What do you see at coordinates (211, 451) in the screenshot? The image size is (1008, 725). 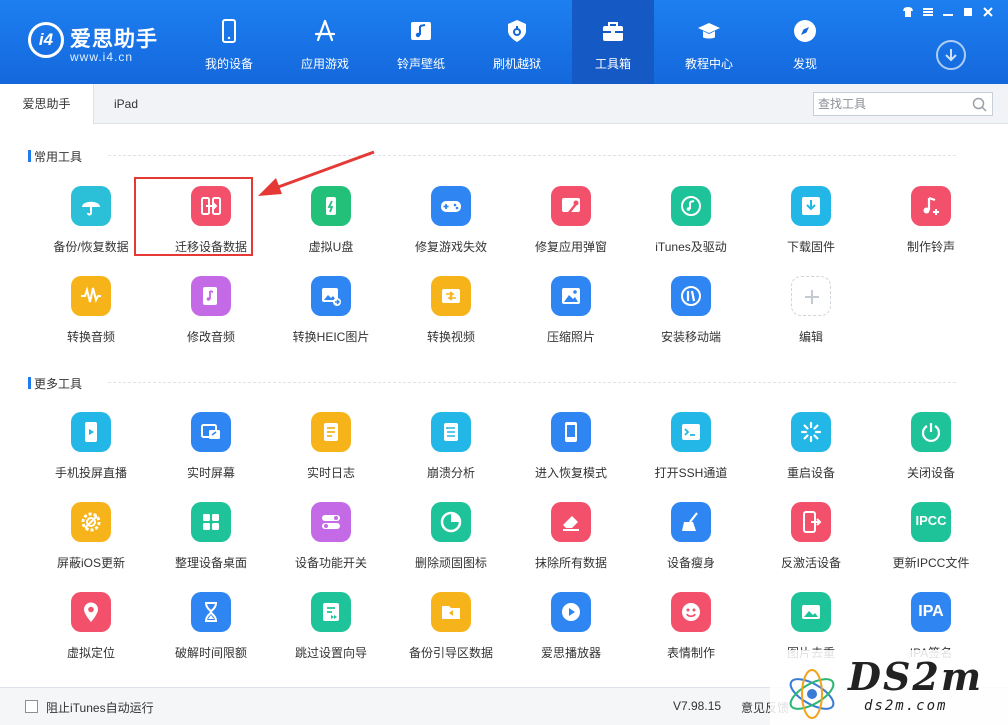 I see `tool-realtime-screen: 实时屏幕` at bounding box center [211, 451].